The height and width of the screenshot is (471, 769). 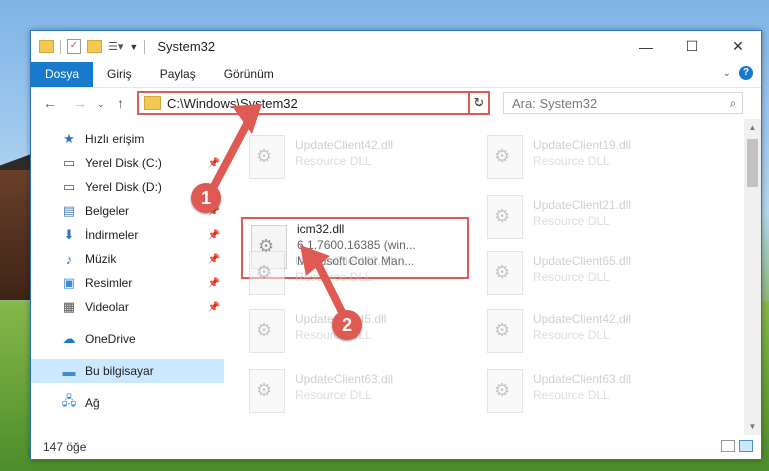 I want to click on search-input: Ara: System32, so click(x=614, y=103).